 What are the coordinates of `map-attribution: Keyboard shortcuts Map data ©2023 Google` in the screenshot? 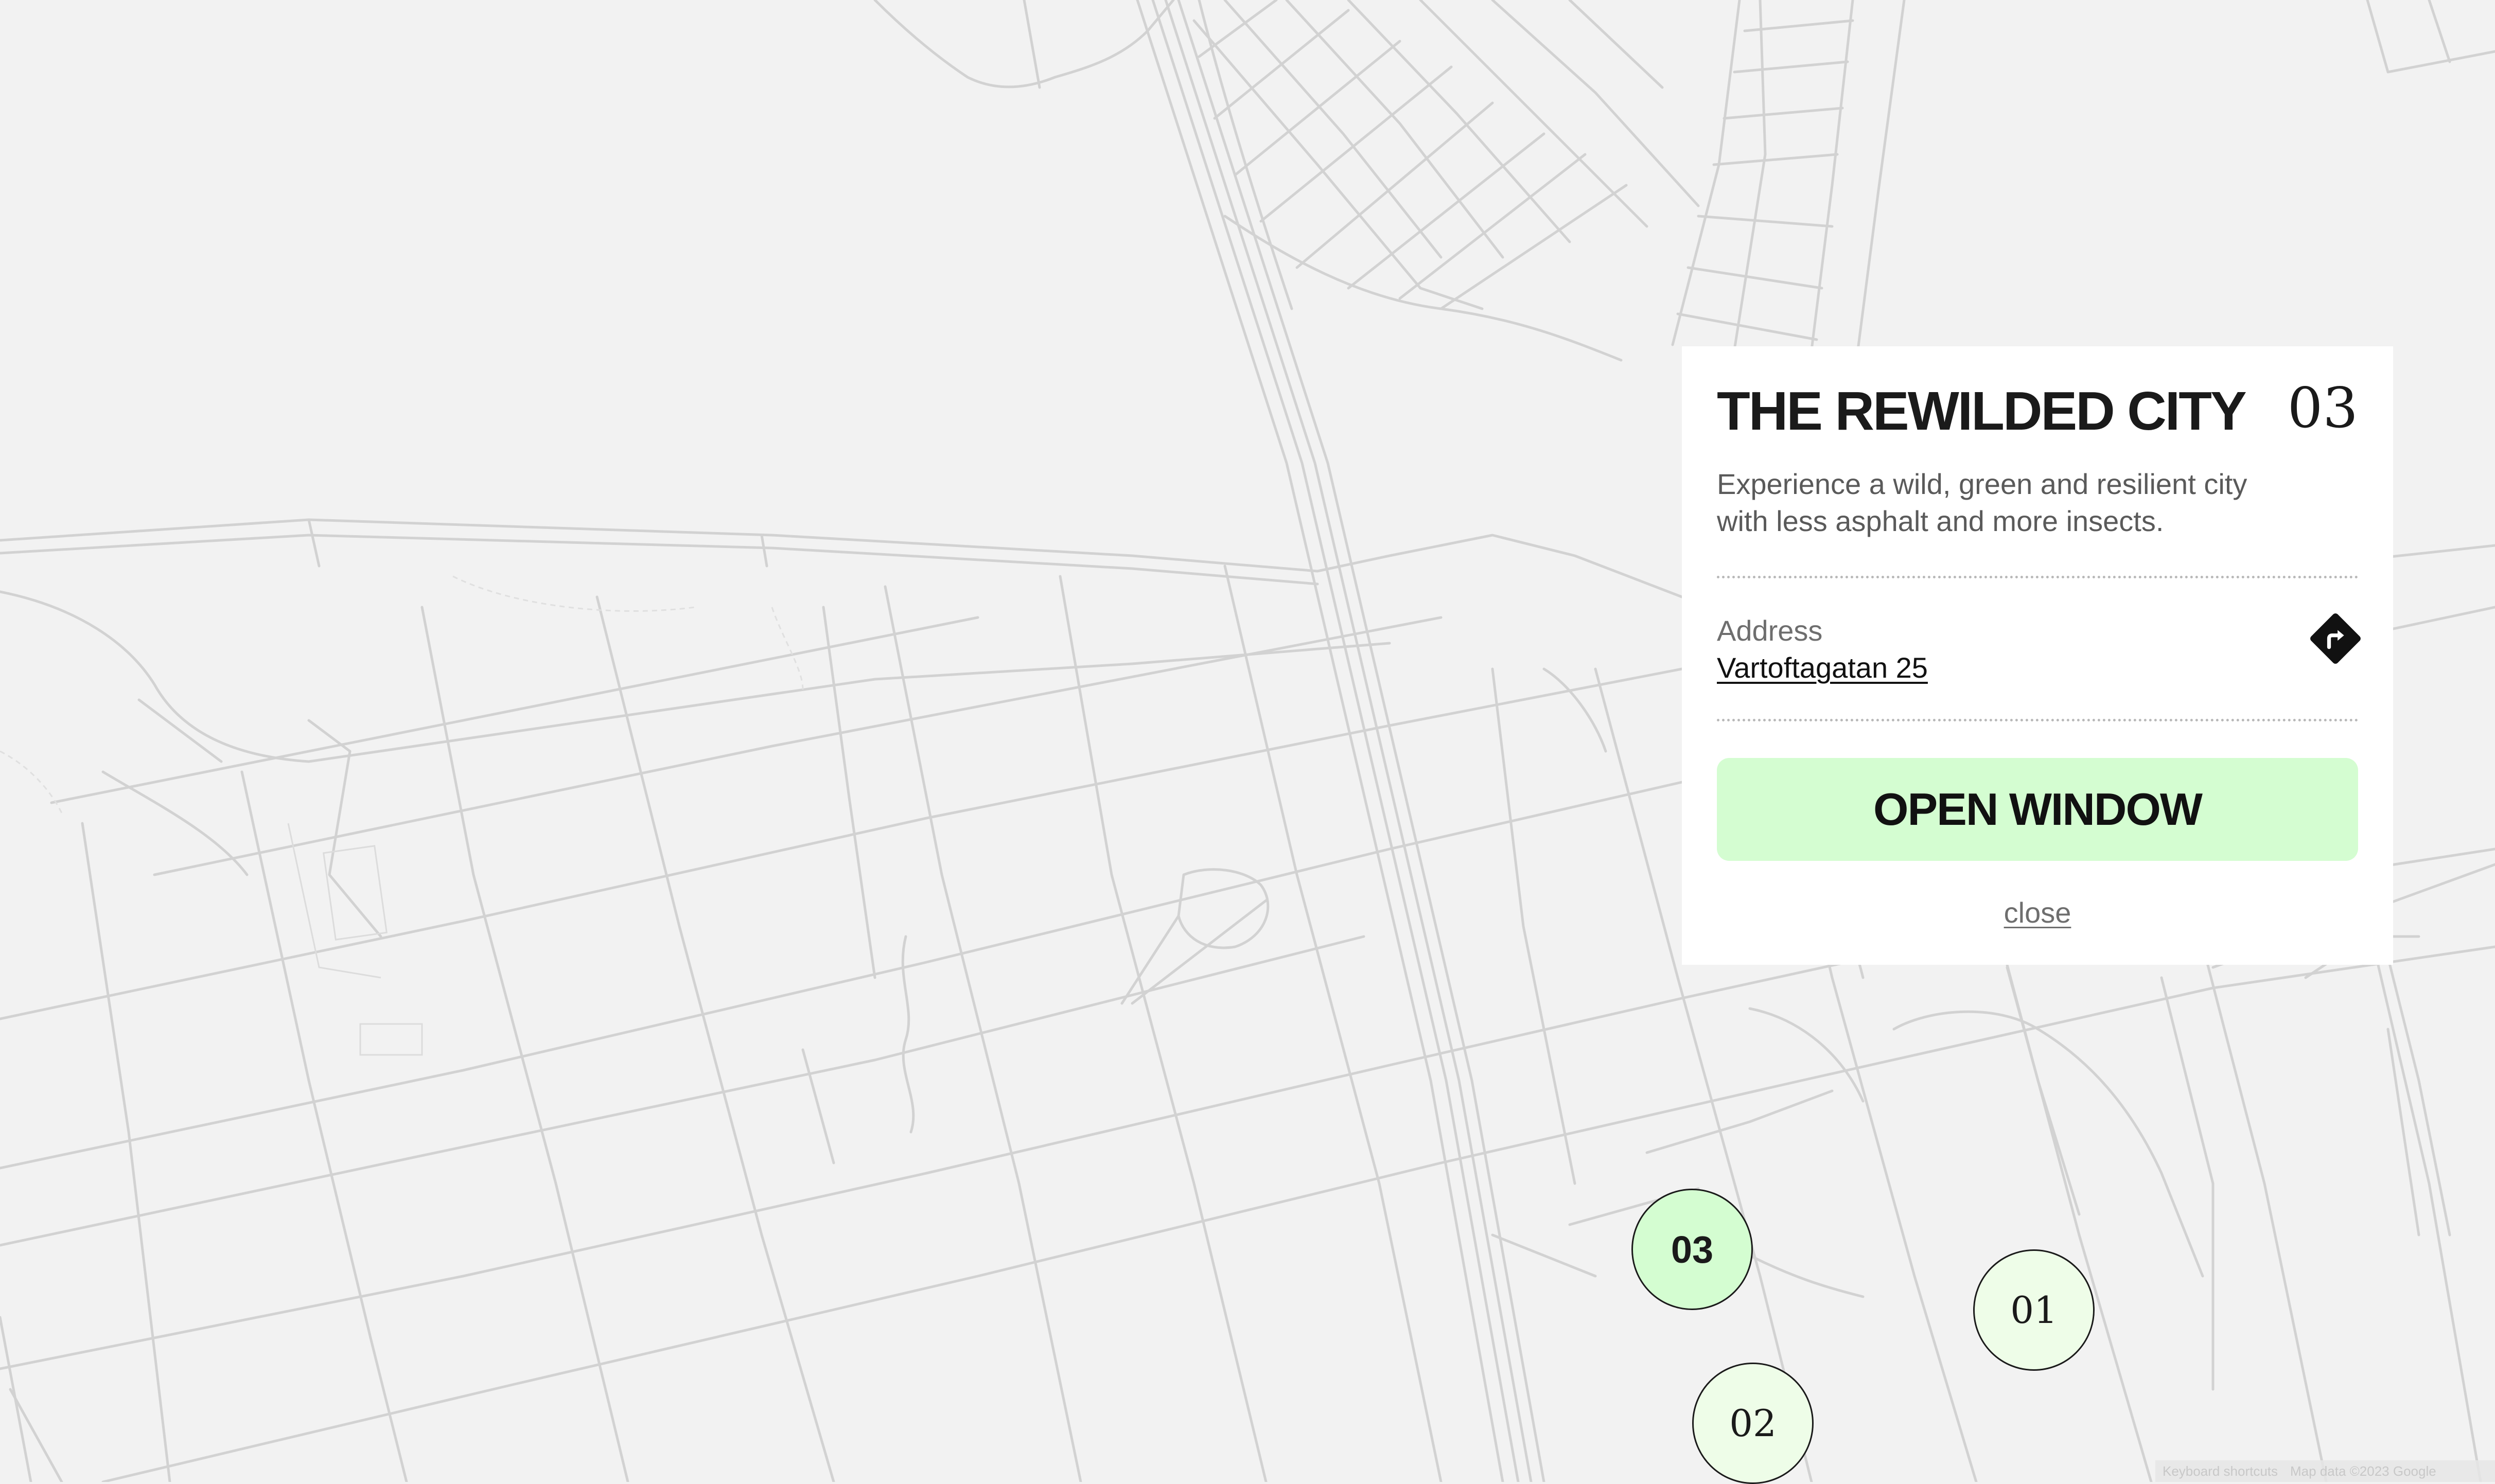 It's located at (2325, 1471).